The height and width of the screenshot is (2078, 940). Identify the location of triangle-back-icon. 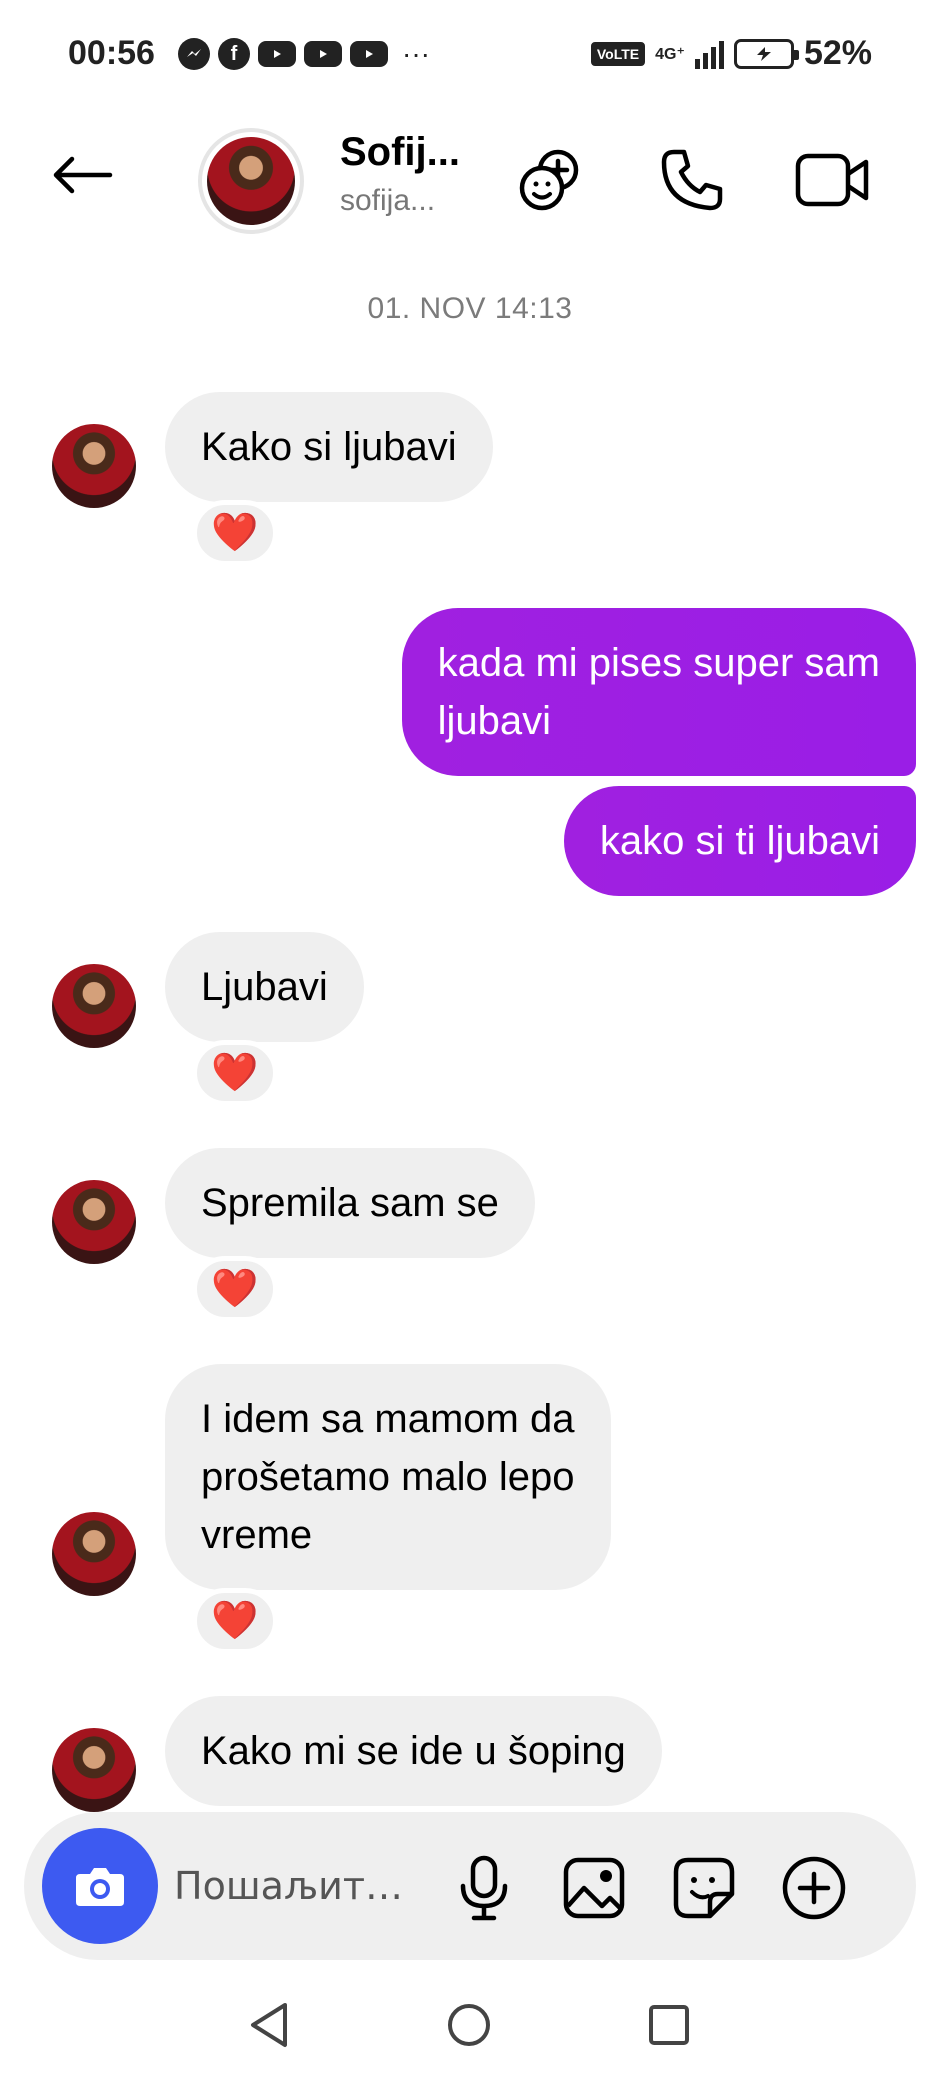
(269, 2025).